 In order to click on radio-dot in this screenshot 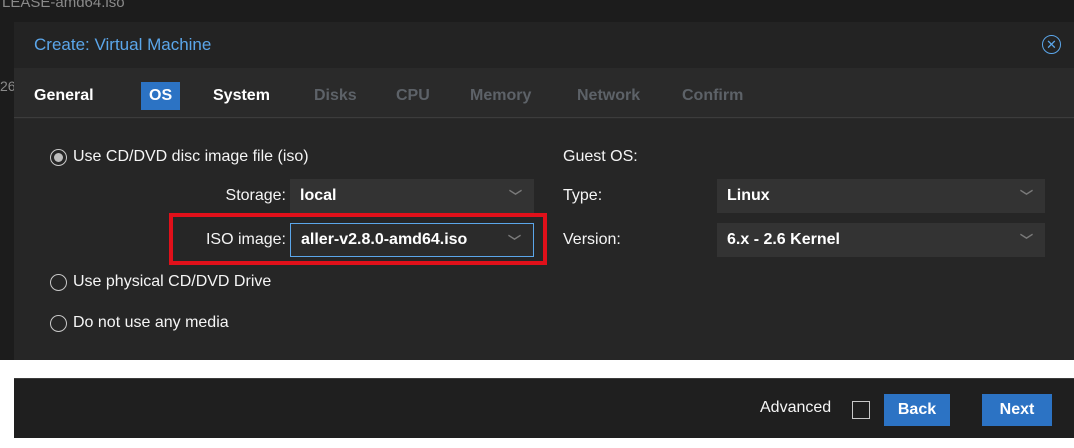, I will do `click(58, 157)`.